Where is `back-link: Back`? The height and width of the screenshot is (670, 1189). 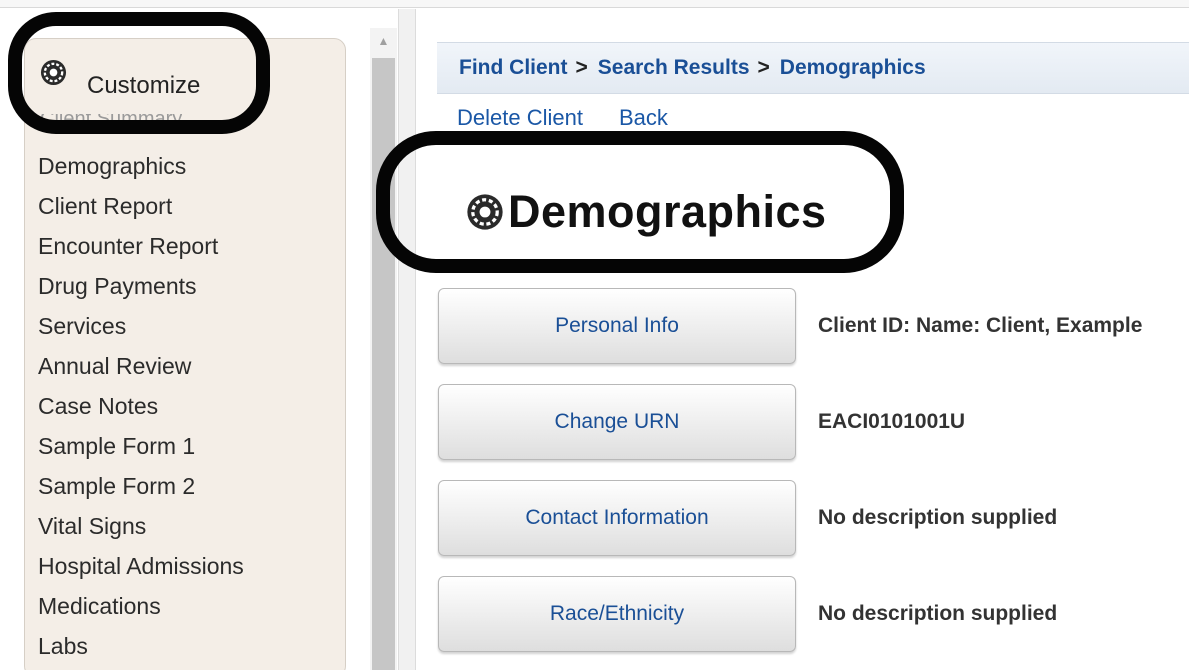 back-link: Back is located at coordinates (643, 118).